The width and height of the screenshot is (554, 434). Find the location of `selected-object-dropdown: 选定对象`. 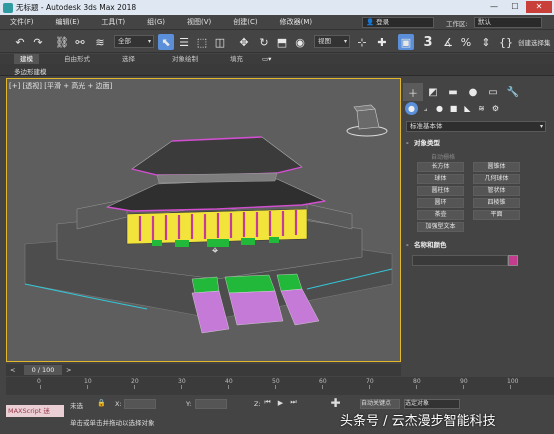

selected-object-dropdown: 选定对象 is located at coordinates (432, 404).